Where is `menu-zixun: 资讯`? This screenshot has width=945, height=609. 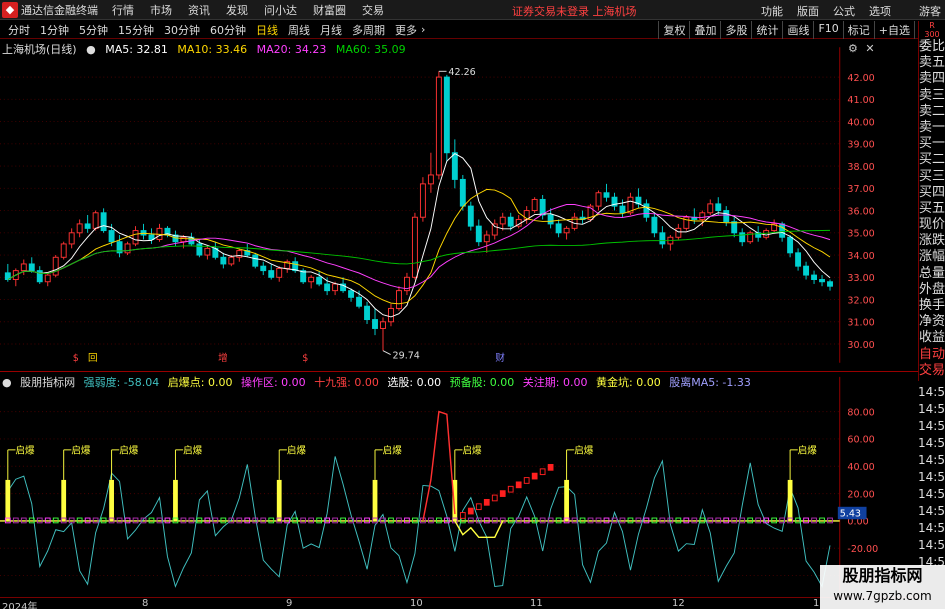
menu-zixun: 资讯 is located at coordinates (199, 10).